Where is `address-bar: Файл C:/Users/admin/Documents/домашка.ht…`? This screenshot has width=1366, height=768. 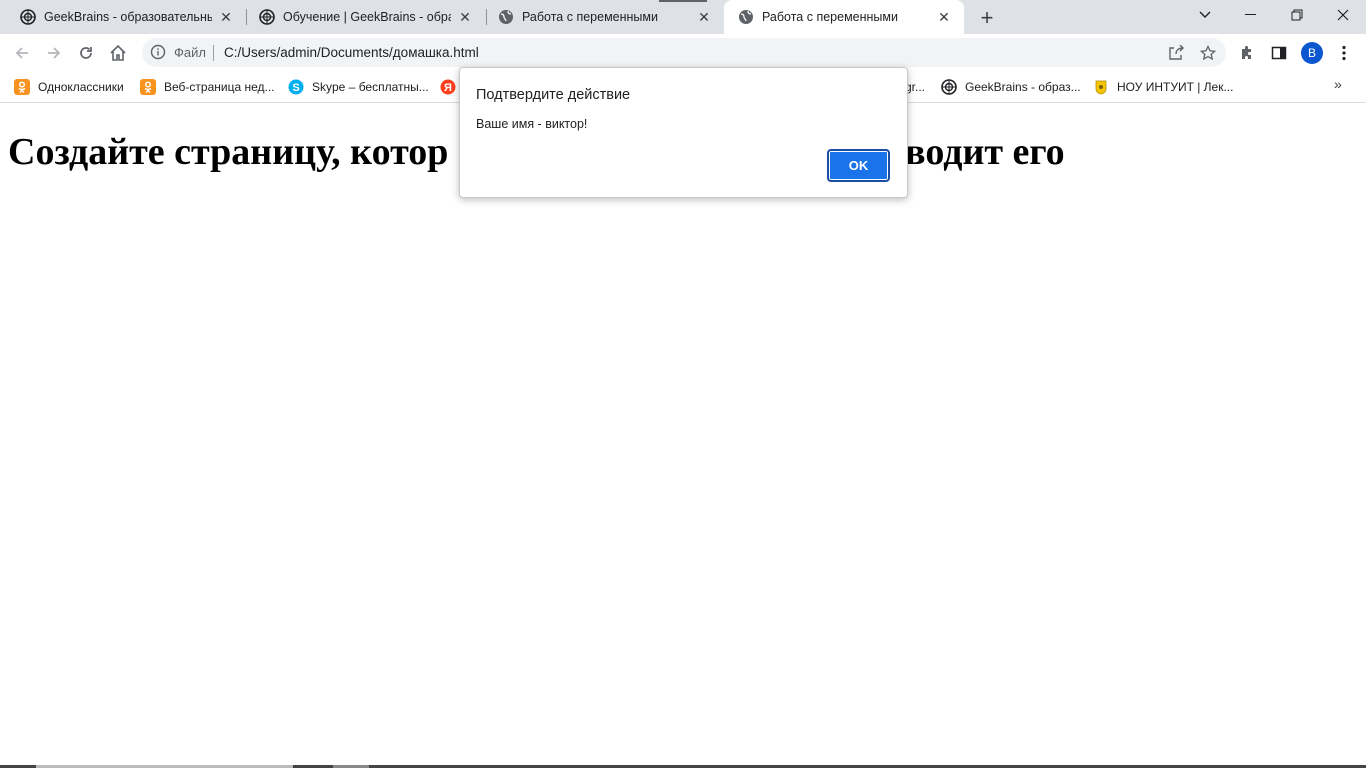 address-bar: Файл C:/Users/admin/Documents/домашка.ht… is located at coordinates (684, 52).